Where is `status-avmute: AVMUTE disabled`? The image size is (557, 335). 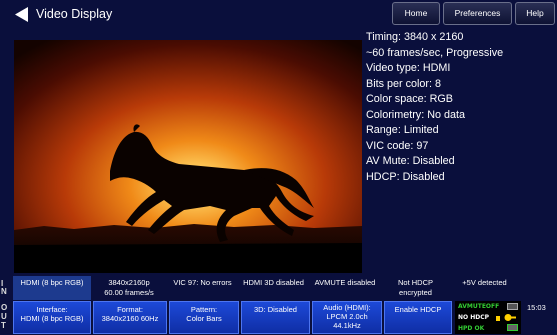 status-avmute: AVMUTE disabled is located at coordinates (345, 282).